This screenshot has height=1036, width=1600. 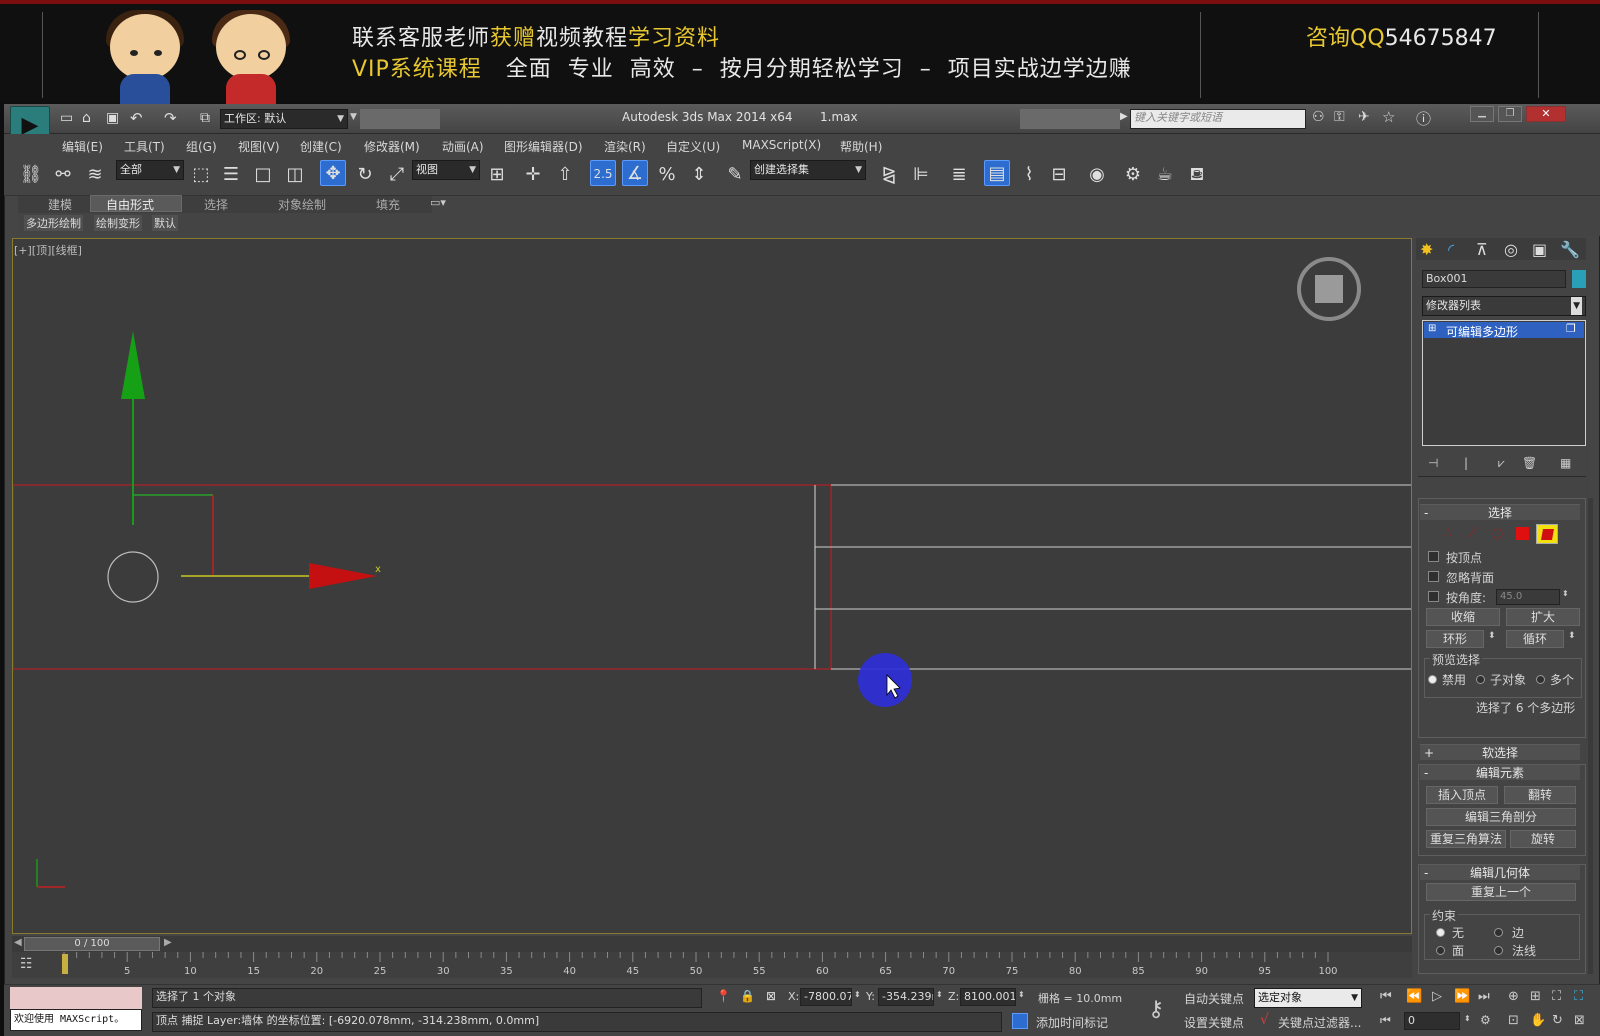 What do you see at coordinates (1528, 597) in the screenshot?
I see `angle-spinner: 45.0` at bounding box center [1528, 597].